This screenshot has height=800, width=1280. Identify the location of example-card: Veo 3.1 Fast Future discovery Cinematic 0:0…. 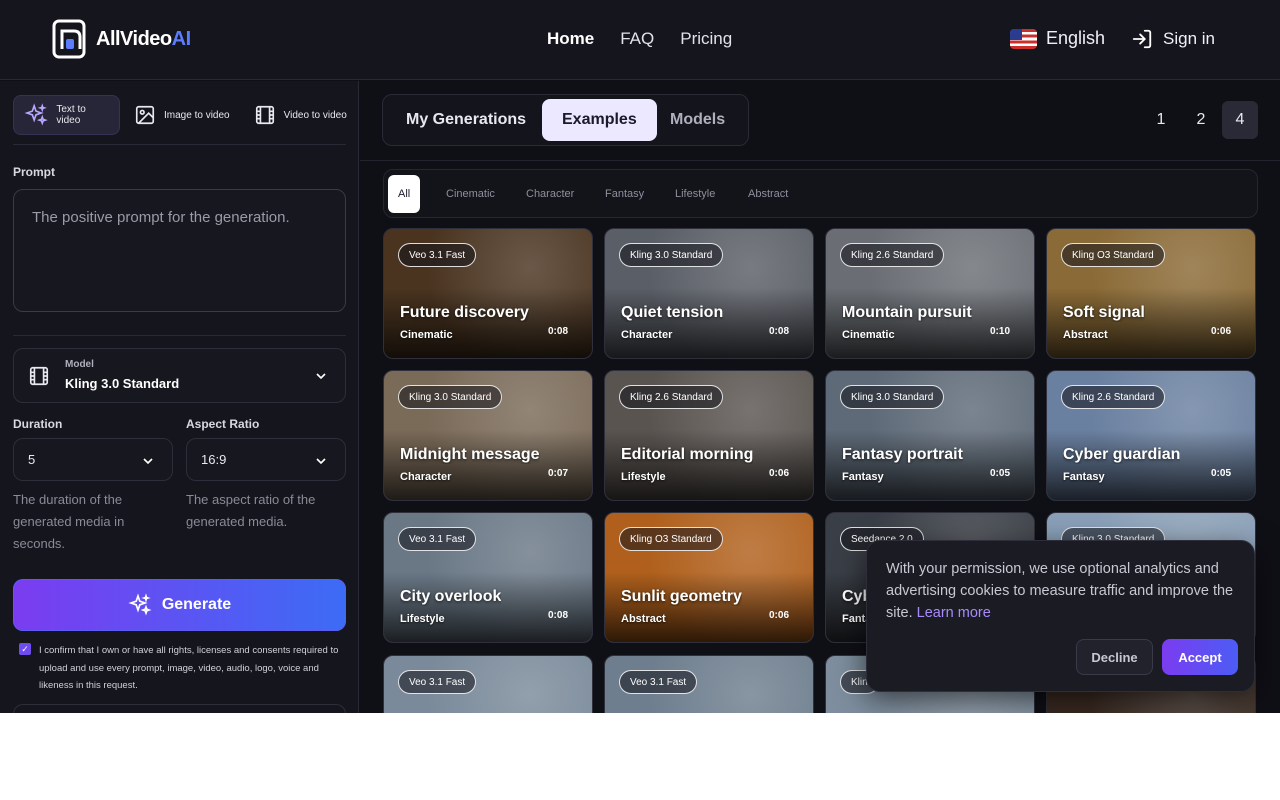
(488, 293).